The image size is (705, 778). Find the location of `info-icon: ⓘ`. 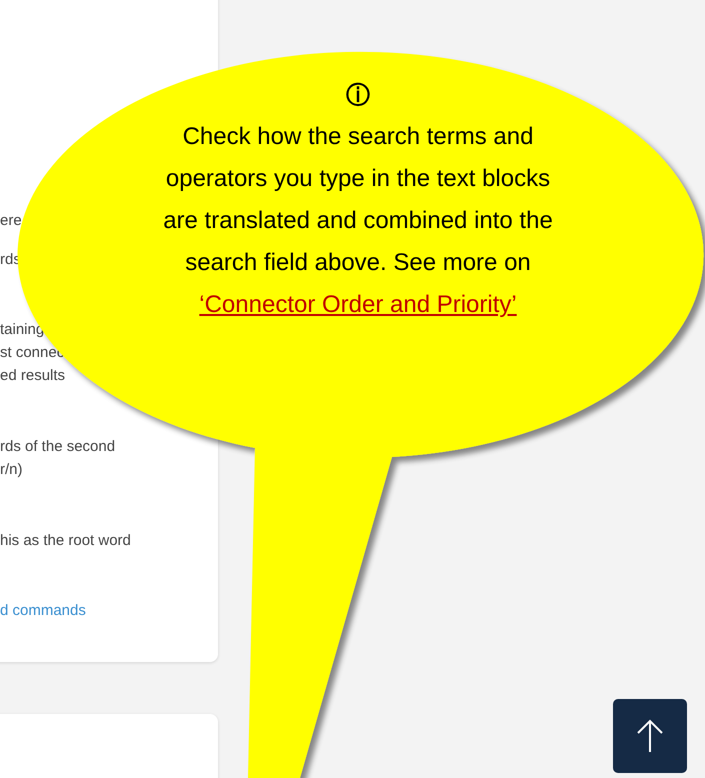

info-icon: ⓘ is located at coordinates (358, 96).